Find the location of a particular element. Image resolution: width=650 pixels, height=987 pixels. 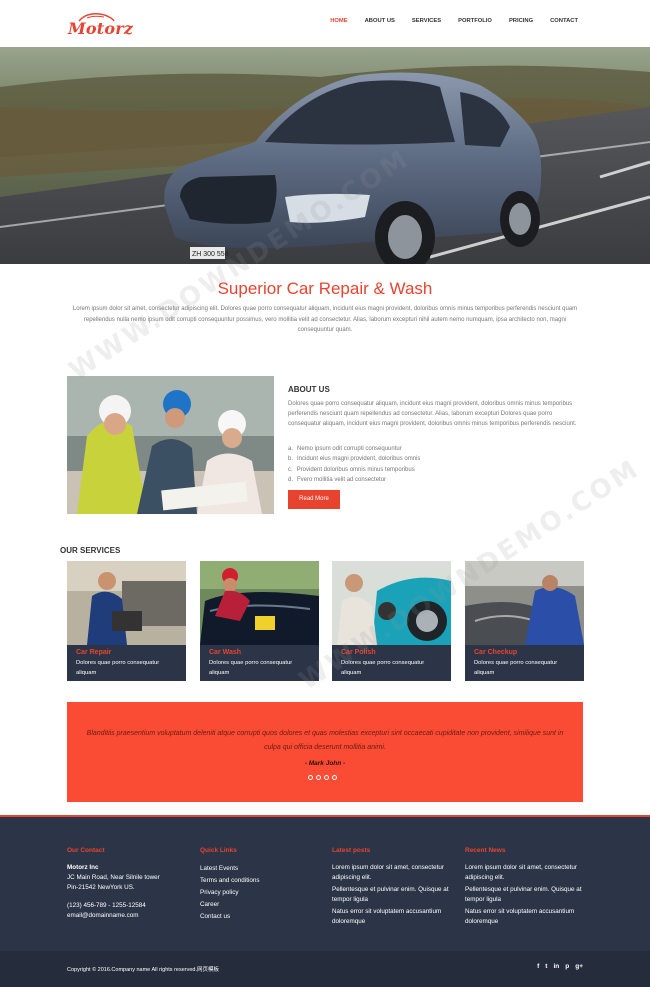

nav-contact: CONTACT is located at coordinates (564, 21).